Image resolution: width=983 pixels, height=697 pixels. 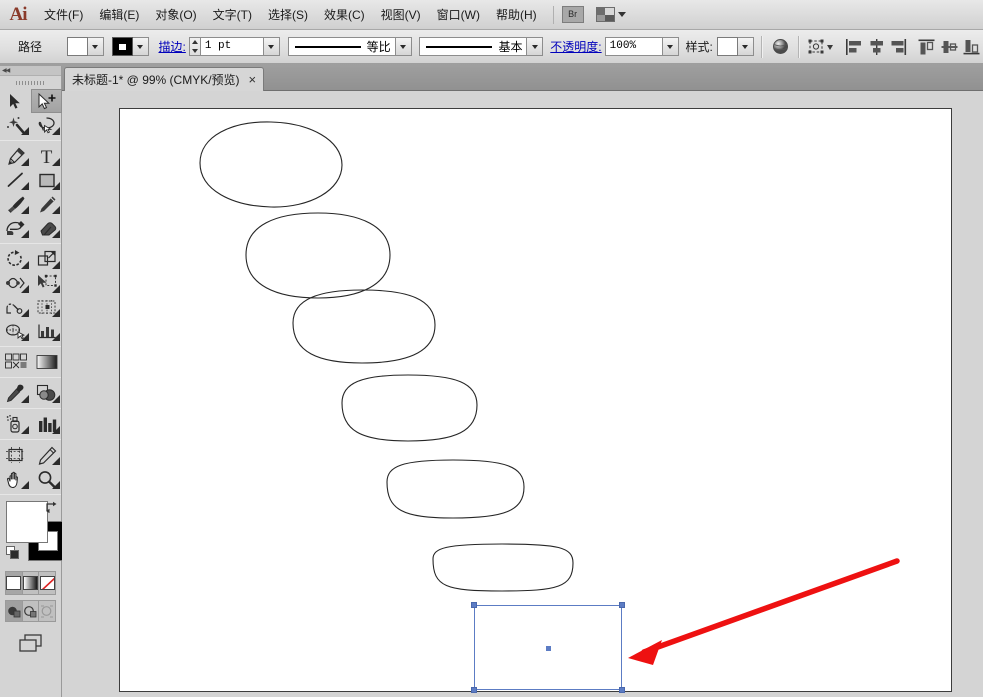 I want to click on paintbrush-tool, so click(x=15, y=204).